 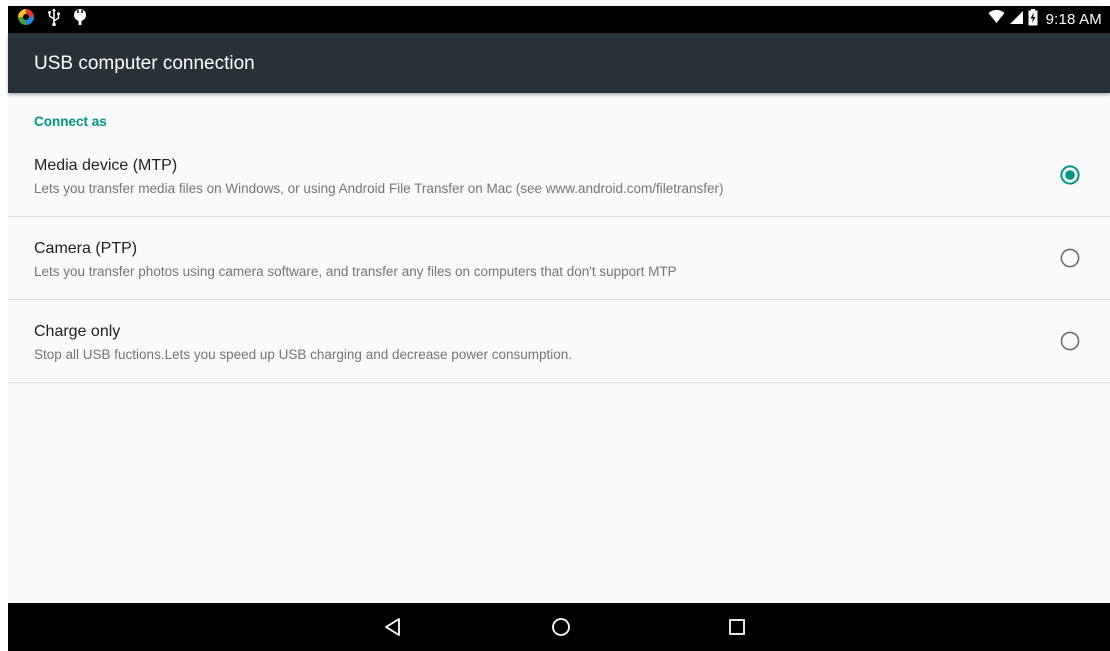 I want to click on wifi-icon, so click(x=996, y=19).